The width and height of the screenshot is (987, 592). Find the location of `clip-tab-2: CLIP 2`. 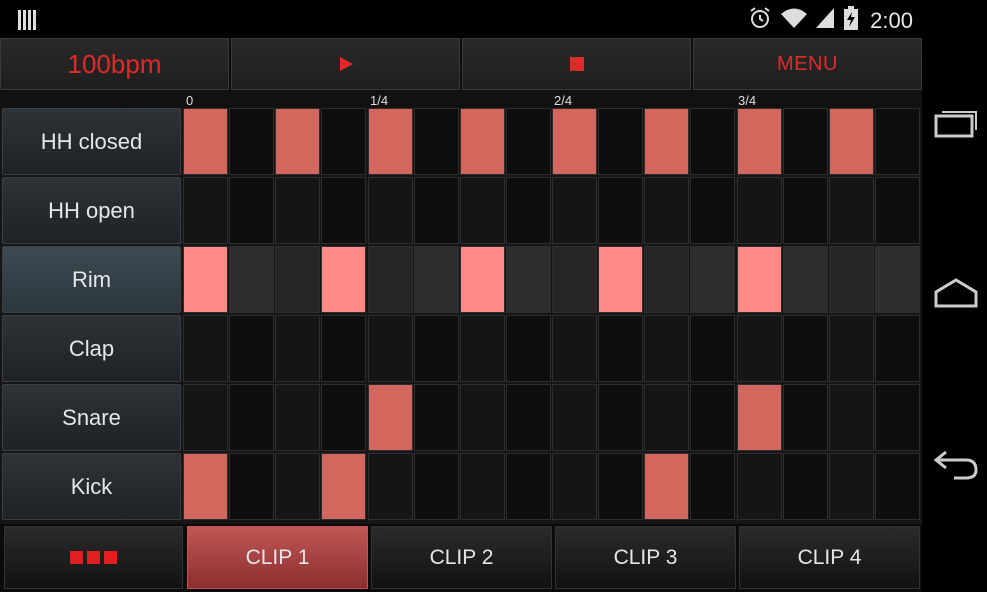

clip-tab-2: CLIP 2 is located at coordinates (461, 557).